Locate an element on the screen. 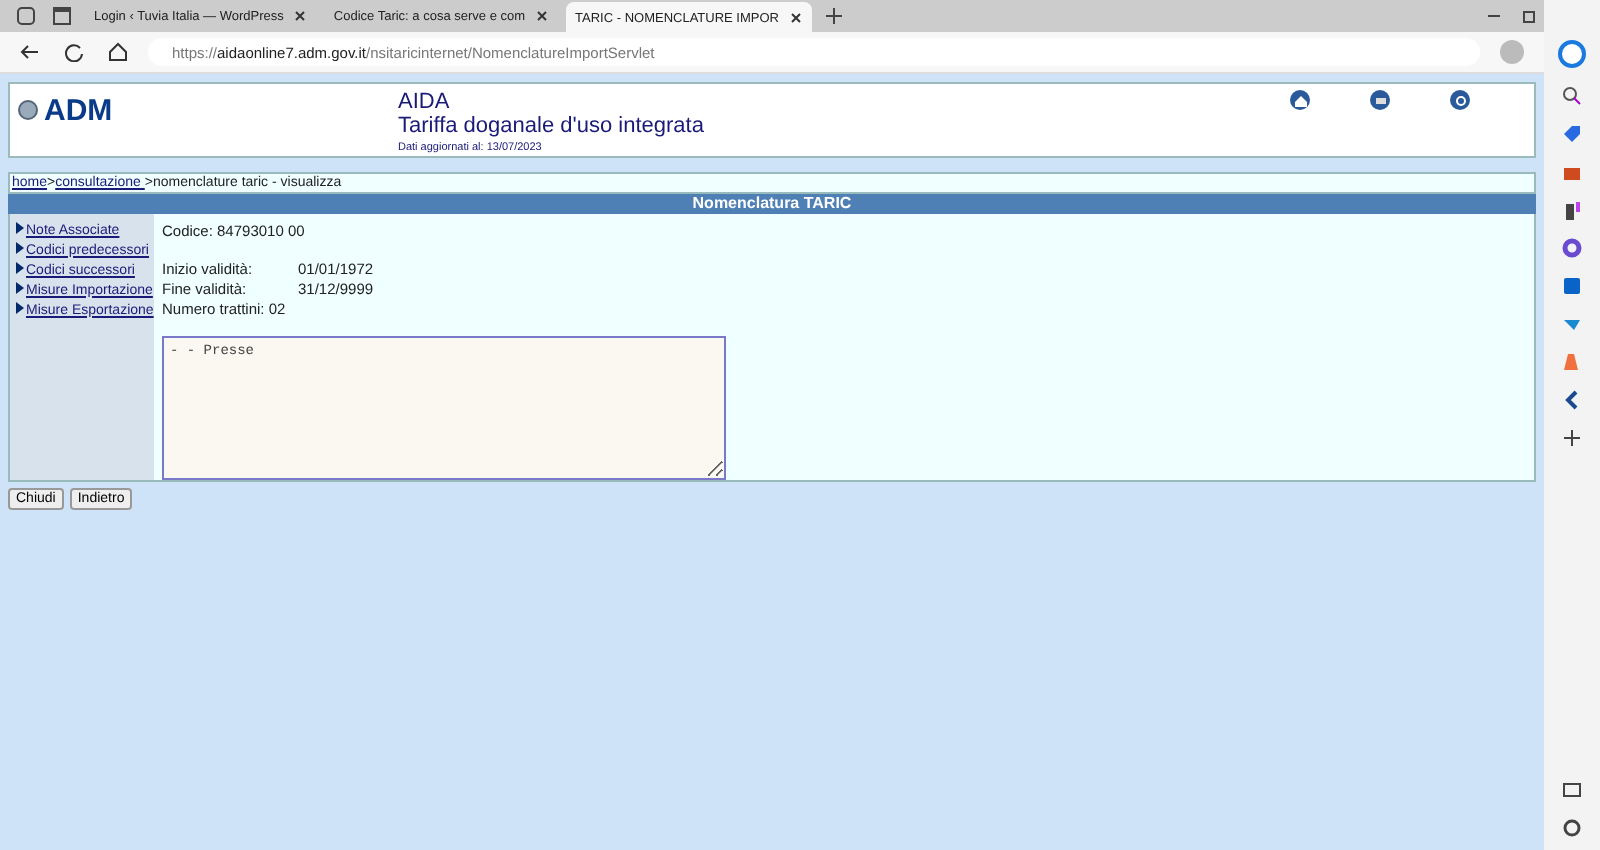 This screenshot has width=1600, height=850. section-title-bar: Nomenclatura TARIC is located at coordinates (772, 204).